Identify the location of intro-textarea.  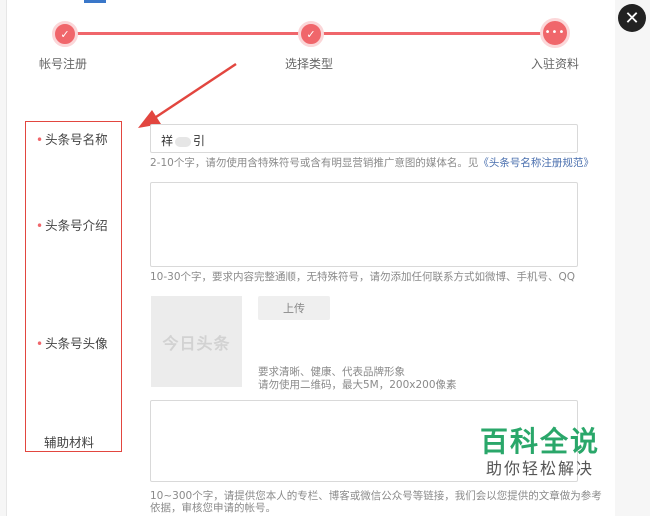
(364, 224).